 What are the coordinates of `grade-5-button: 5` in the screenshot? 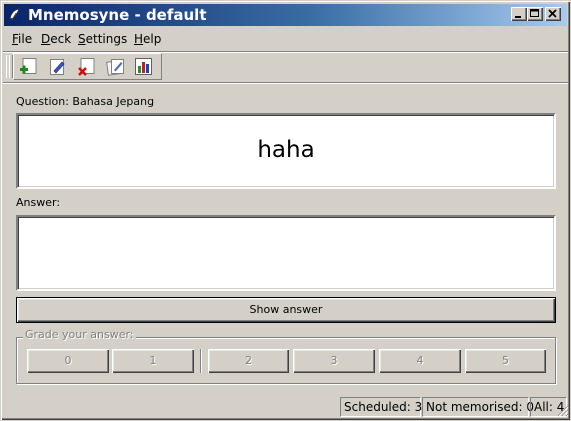 It's located at (505, 361).